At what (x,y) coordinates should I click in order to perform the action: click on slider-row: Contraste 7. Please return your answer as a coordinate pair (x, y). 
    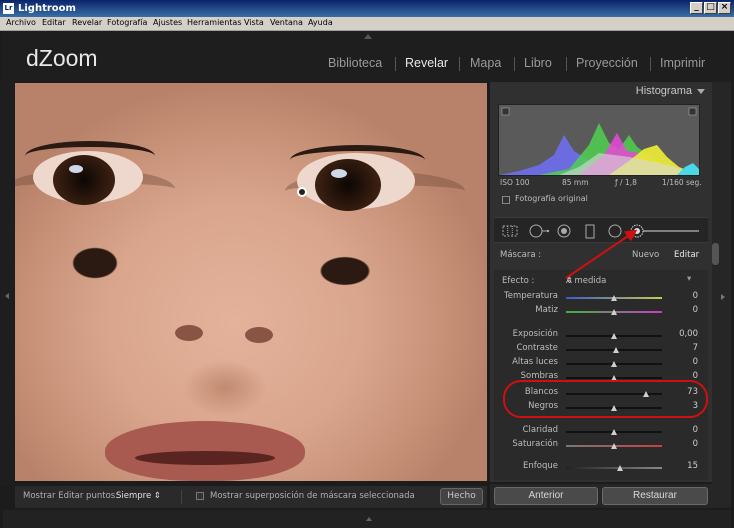
    Looking at the image, I should click on (601, 349).